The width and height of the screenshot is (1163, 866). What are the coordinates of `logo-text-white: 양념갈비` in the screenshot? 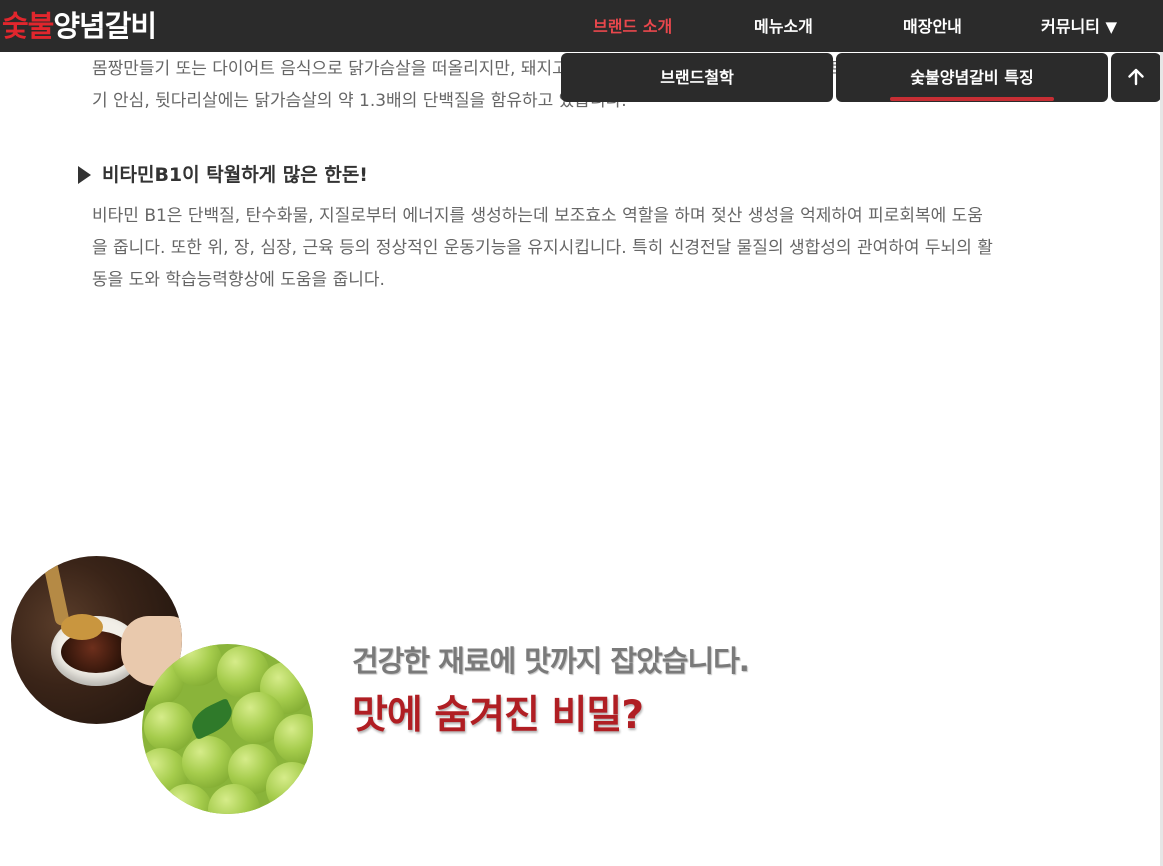 It's located at (105, 26).